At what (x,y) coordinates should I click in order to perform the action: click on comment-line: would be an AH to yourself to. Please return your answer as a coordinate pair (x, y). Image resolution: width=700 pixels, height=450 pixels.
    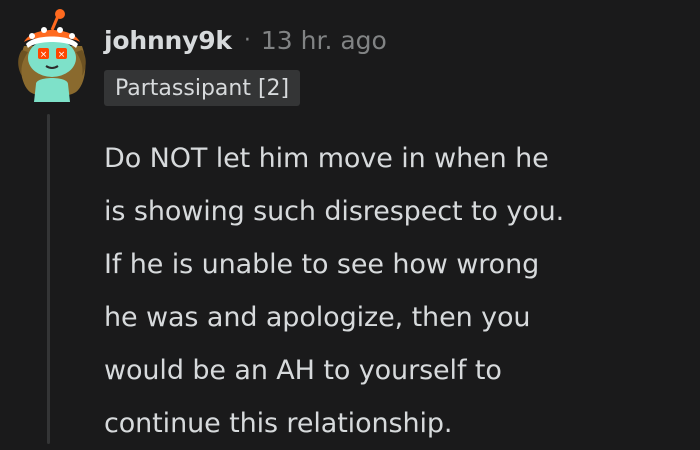
    Looking at the image, I should click on (303, 370).